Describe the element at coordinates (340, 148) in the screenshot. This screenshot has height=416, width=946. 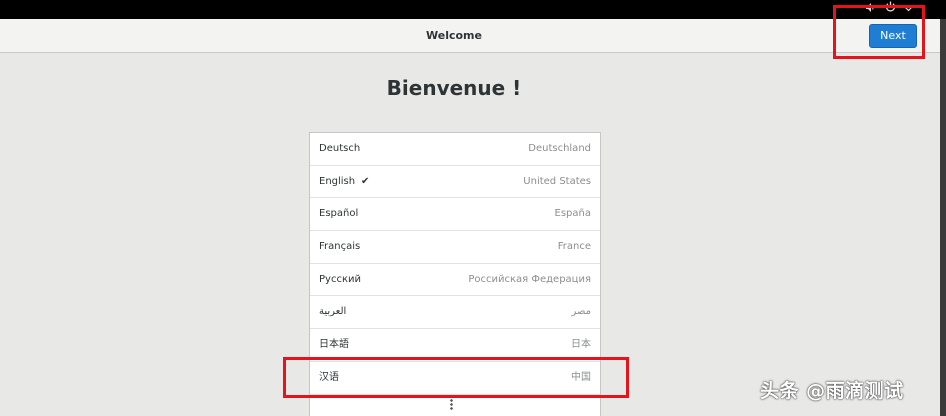
I see `language-name: Deutsch` at that location.